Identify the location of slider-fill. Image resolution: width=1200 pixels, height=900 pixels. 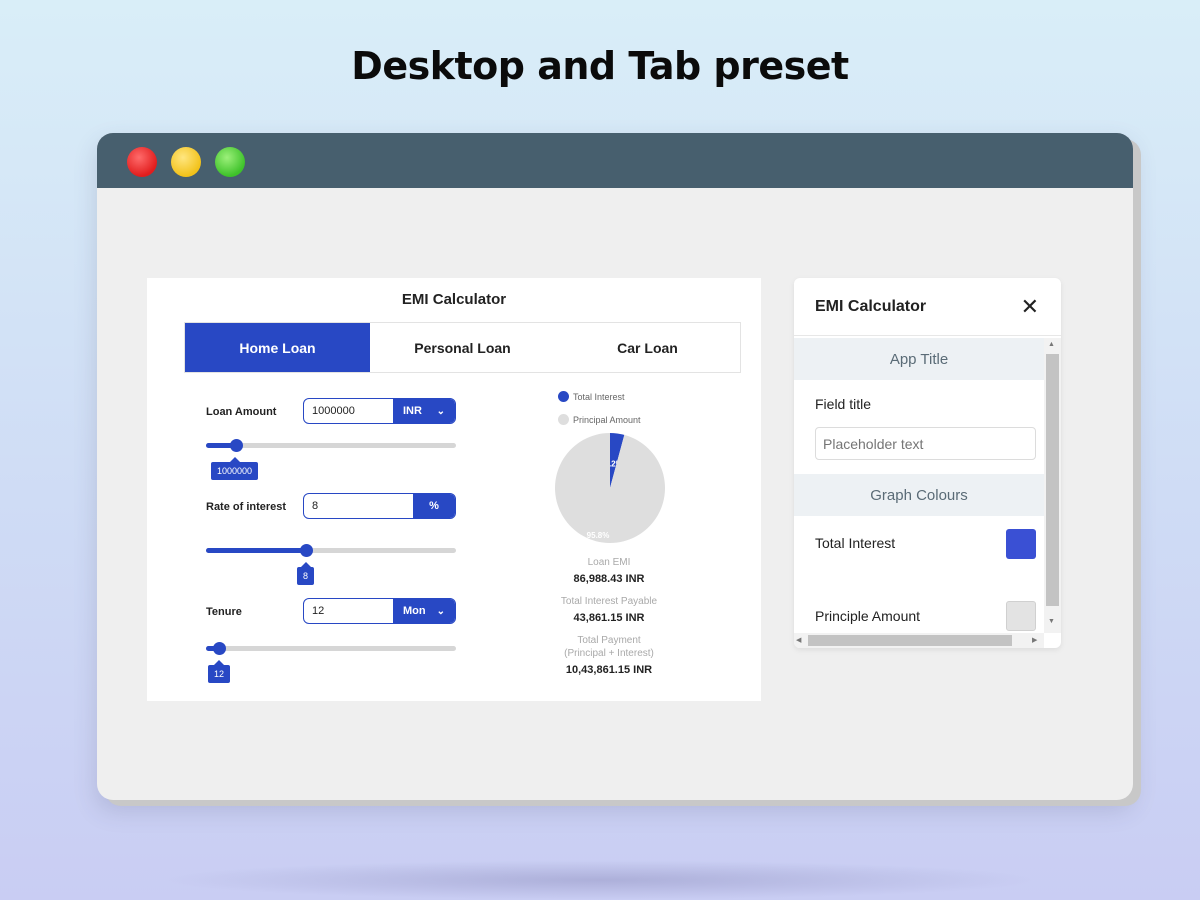
(256, 550).